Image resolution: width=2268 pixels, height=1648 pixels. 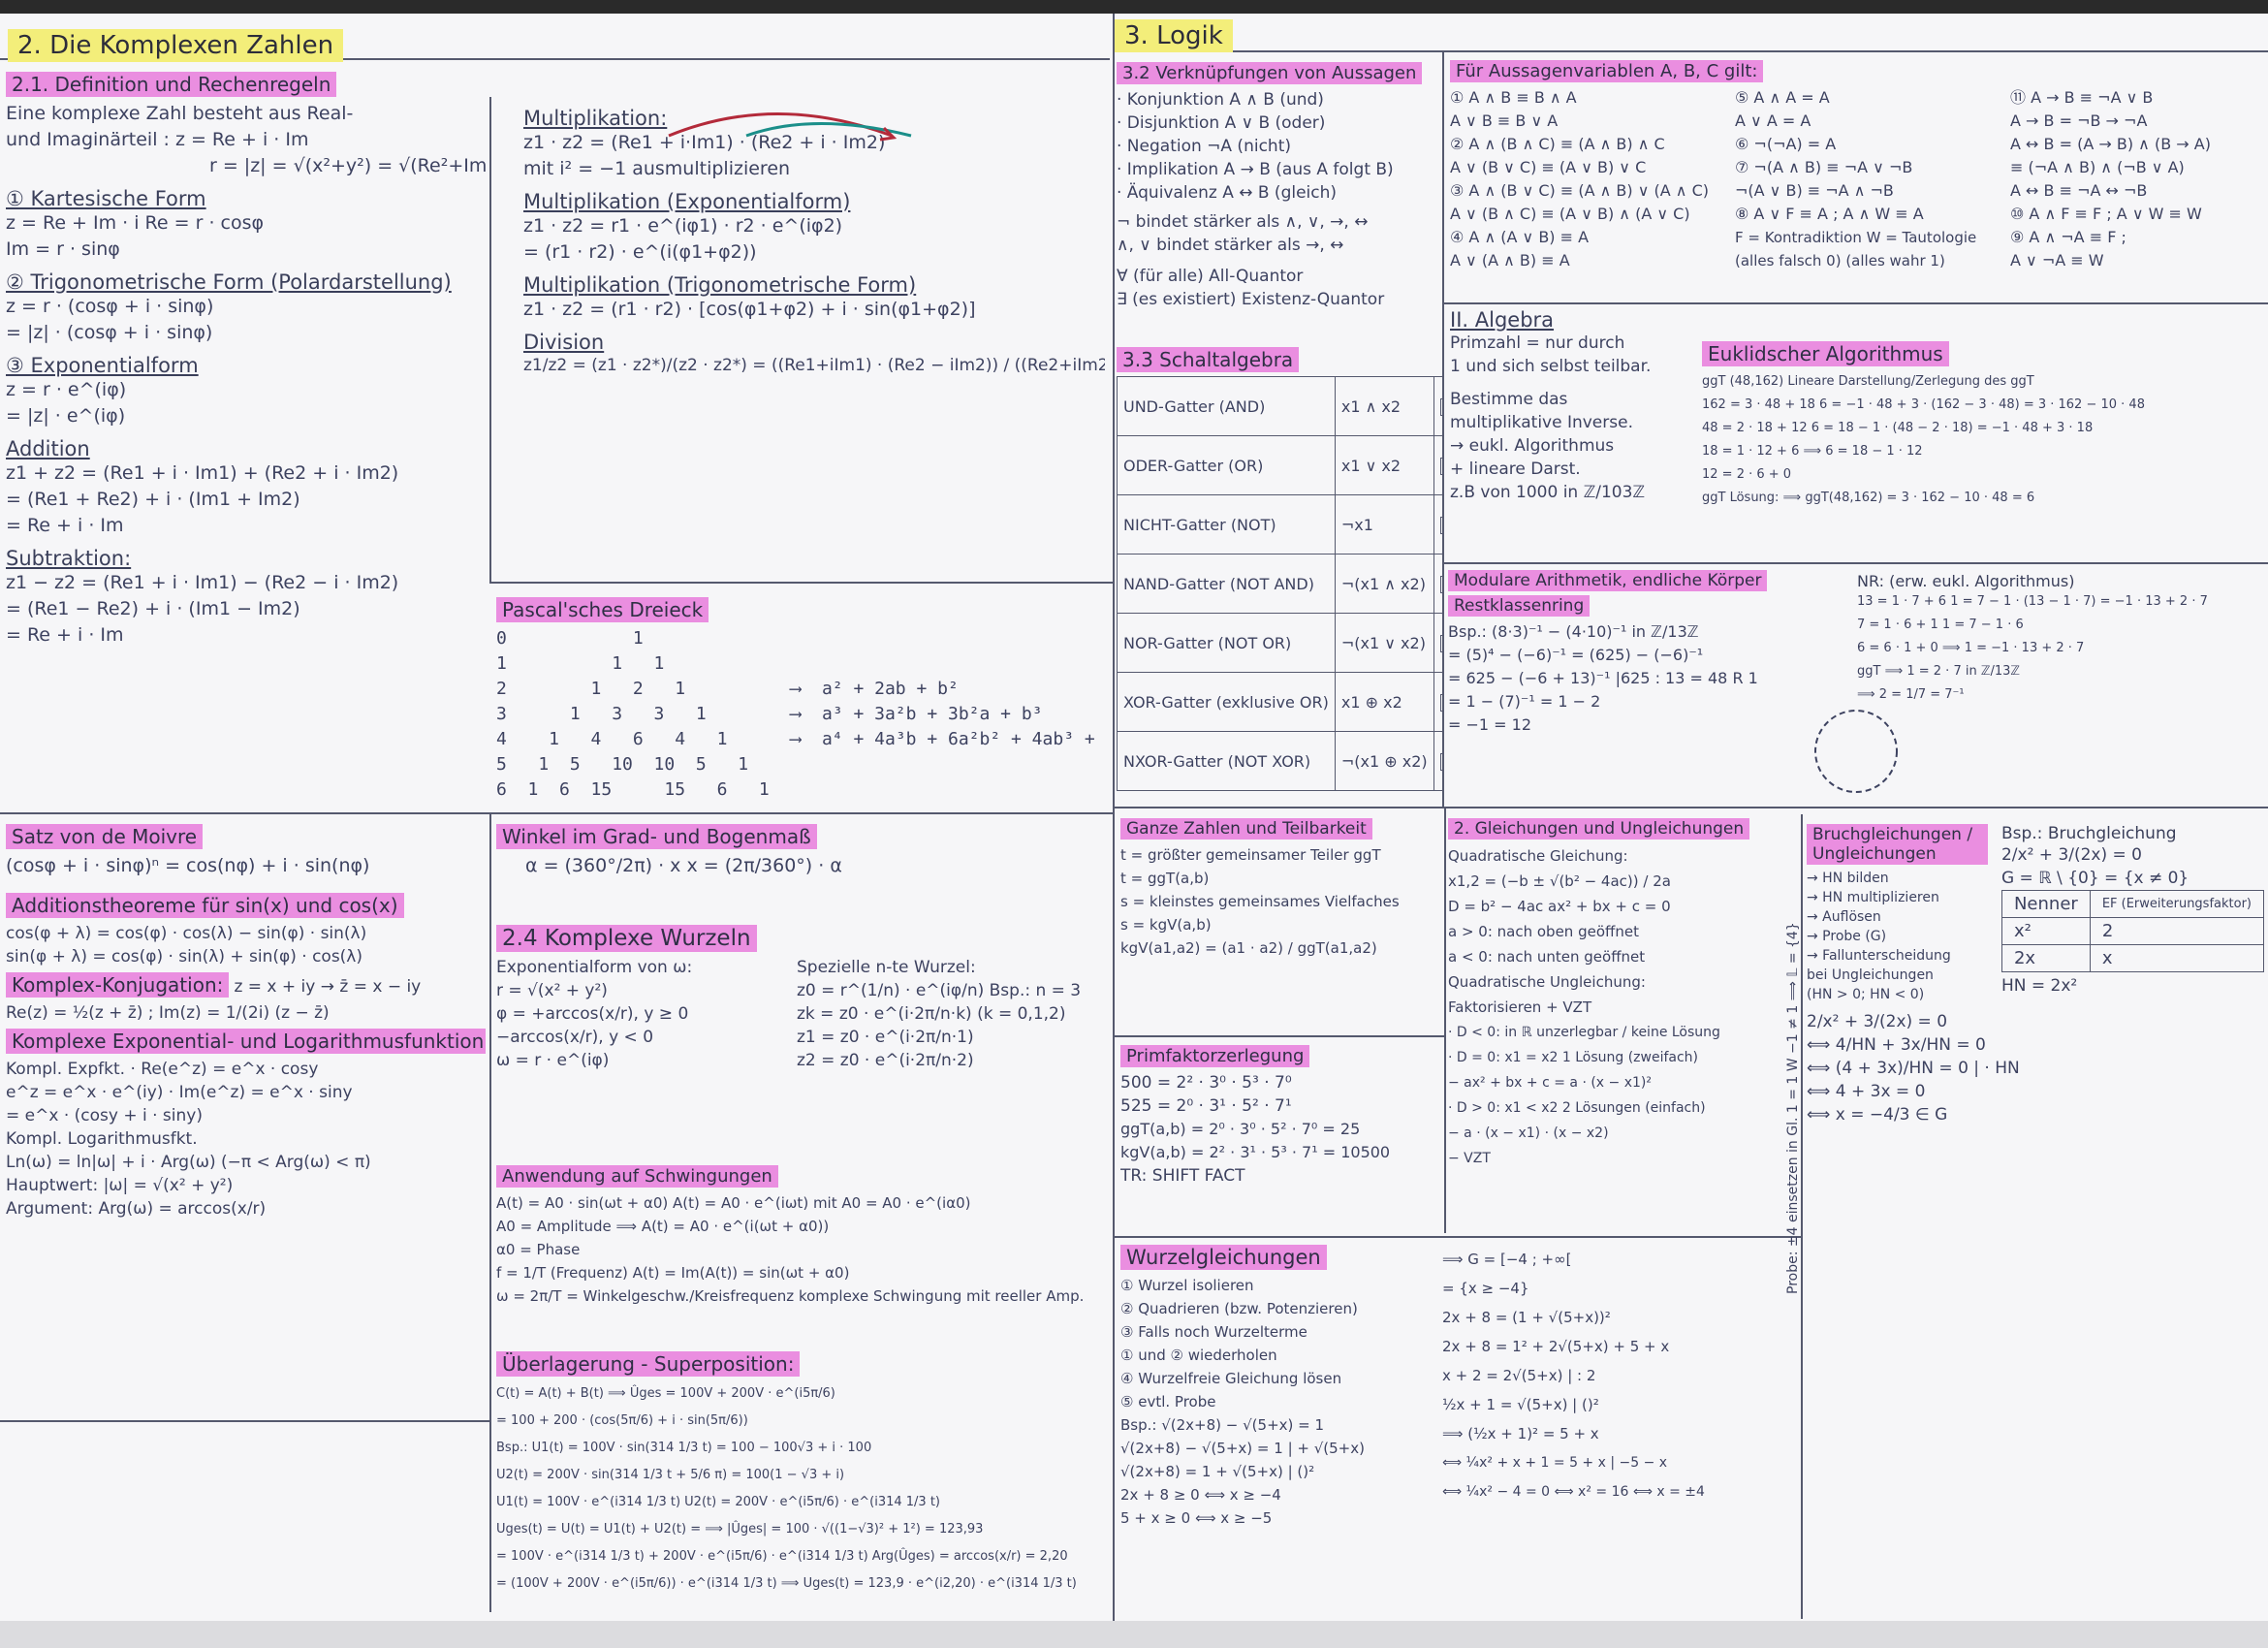 What do you see at coordinates (176, 46) in the screenshot?
I see `section-title: 2. Die Komplexen Zahlen` at bounding box center [176, 46].